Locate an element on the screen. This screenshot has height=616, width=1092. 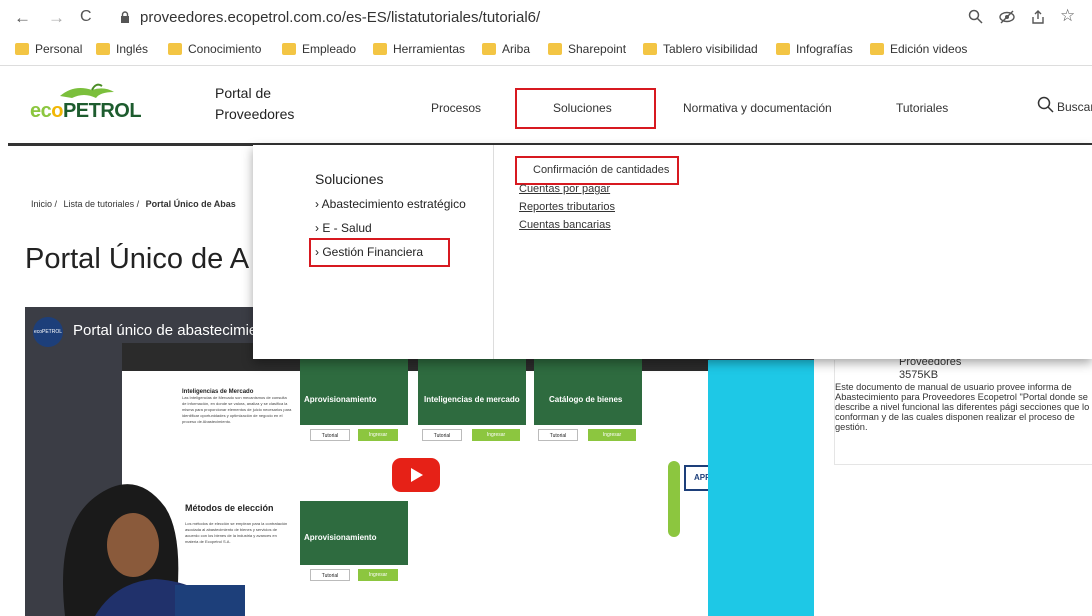
breadcrumb-list: Lista de tutoriales / is located at coordinates (102, 204).